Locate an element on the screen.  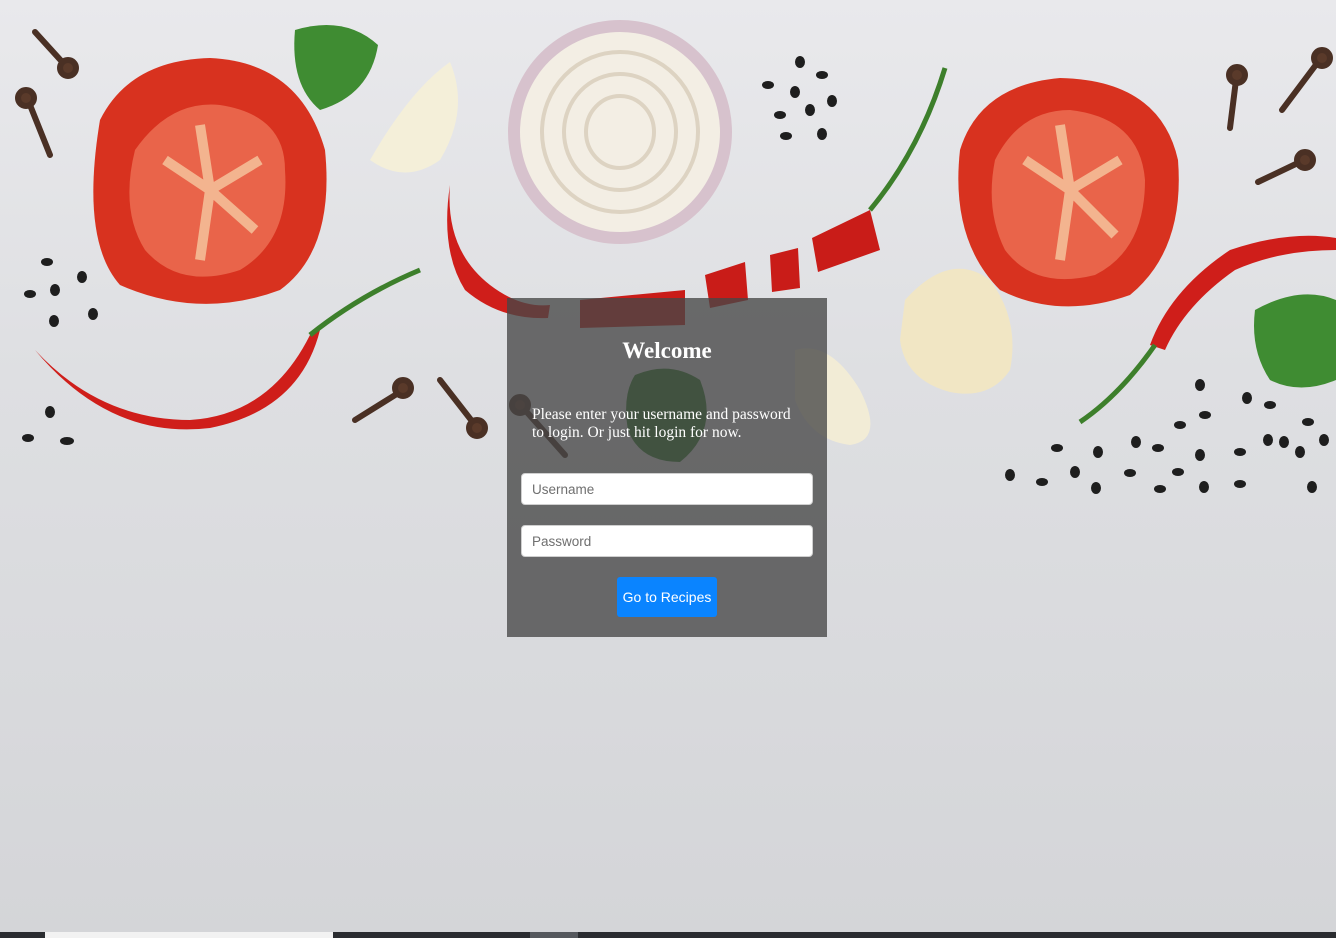
bottom-thumbnail is located at coordinates (189, 935).